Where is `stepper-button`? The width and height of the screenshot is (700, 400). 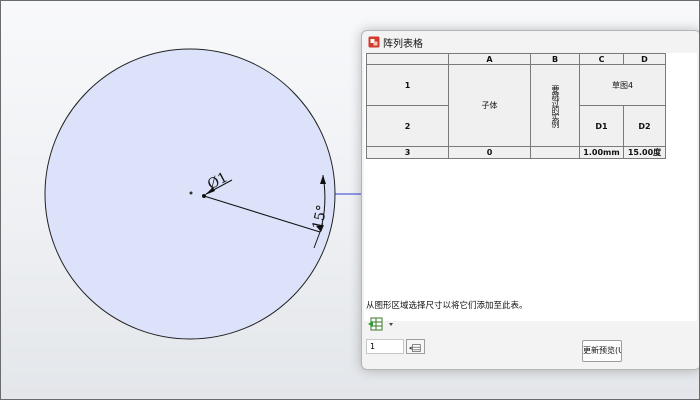 stepper-button is located at coordinates (415, 346).